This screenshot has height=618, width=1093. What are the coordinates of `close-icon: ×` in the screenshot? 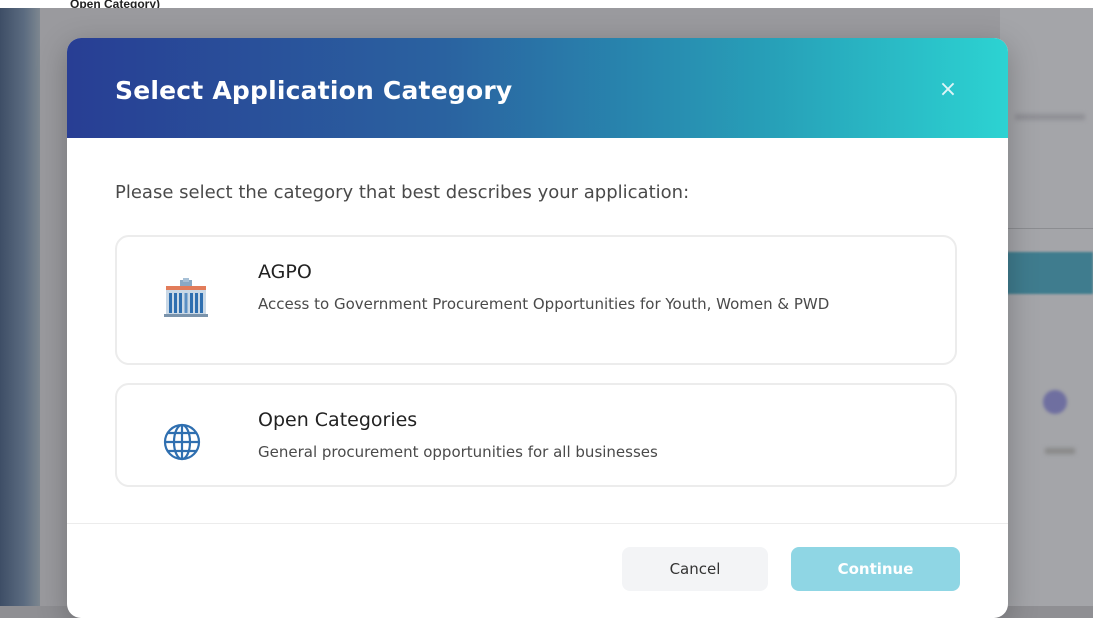 It's located at (948, 89).